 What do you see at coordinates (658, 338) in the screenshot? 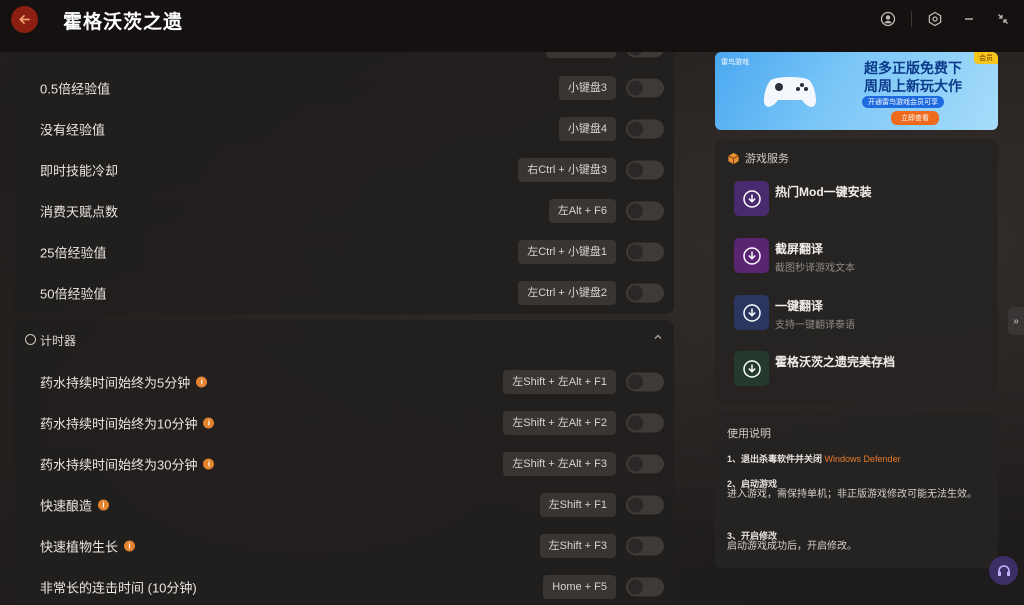
I see `chevron-up-icon` at bounding box center [658, 338].